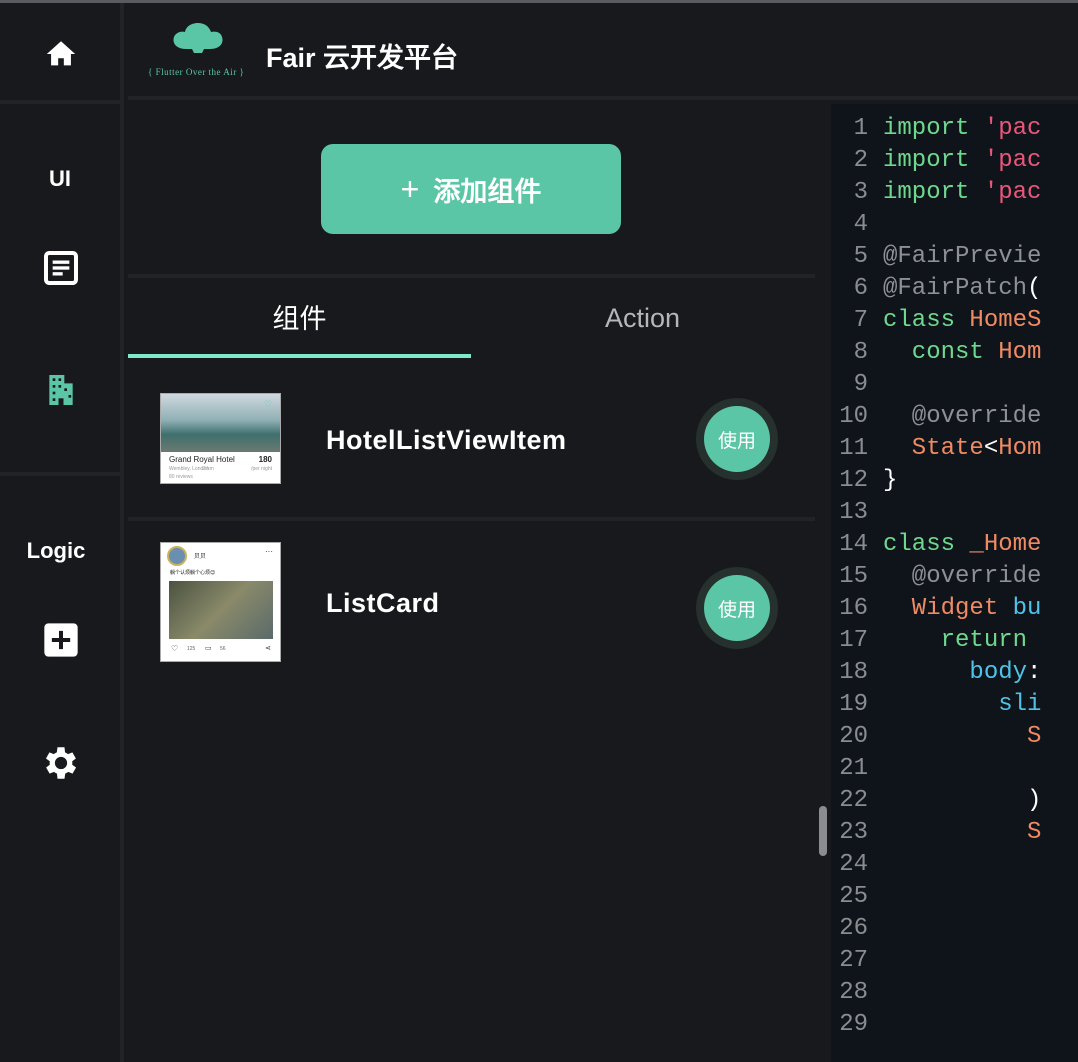 This screenshot has height=1062, width=1078. Describe the element at coordinates (853, 928) in the screenshot. I see `line-number: 26` at that location.